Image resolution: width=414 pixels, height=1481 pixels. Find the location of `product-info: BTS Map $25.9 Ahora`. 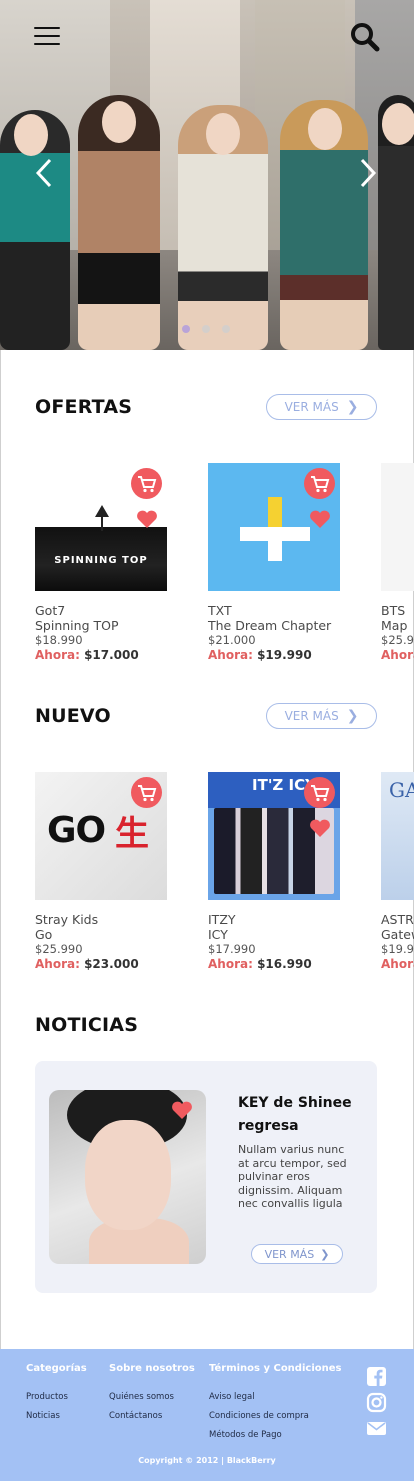

product-info: BTS Map $25.9 Ahora is located at coordinates (397, 633).